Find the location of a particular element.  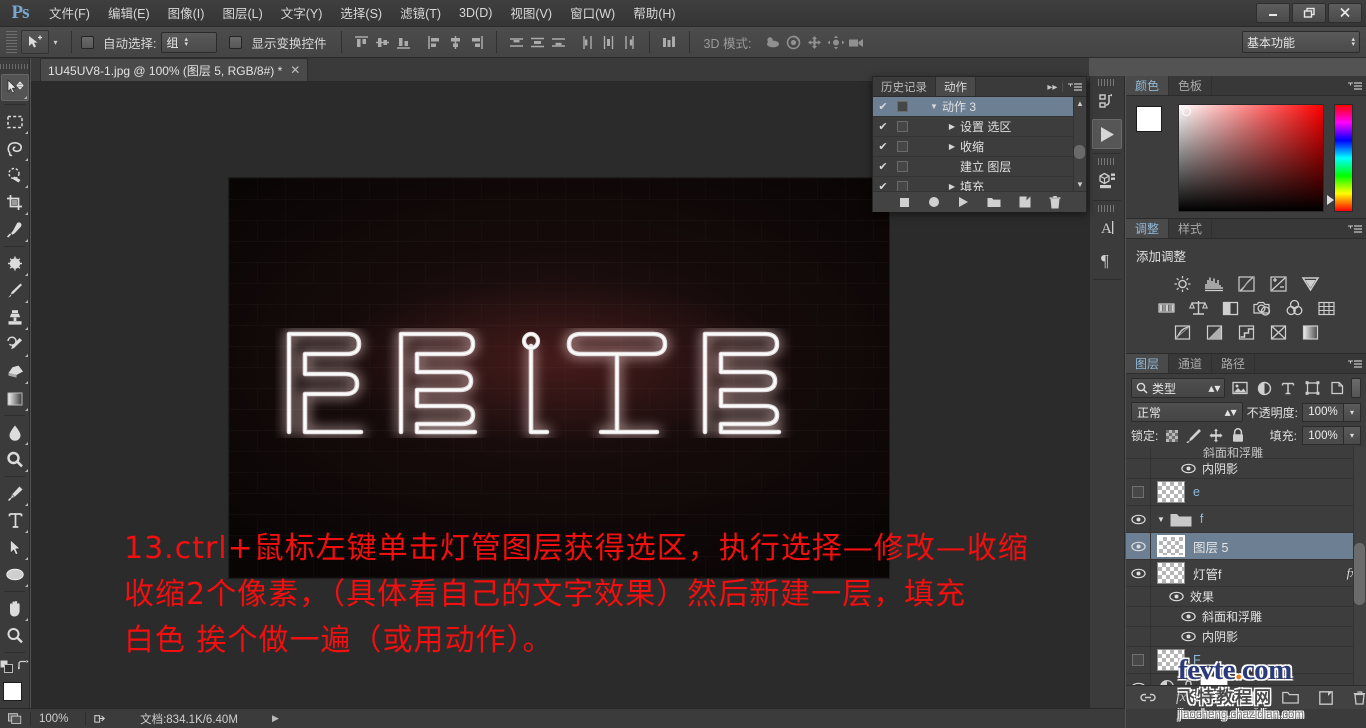

table-row: F is located at coordinates (1246, 660).